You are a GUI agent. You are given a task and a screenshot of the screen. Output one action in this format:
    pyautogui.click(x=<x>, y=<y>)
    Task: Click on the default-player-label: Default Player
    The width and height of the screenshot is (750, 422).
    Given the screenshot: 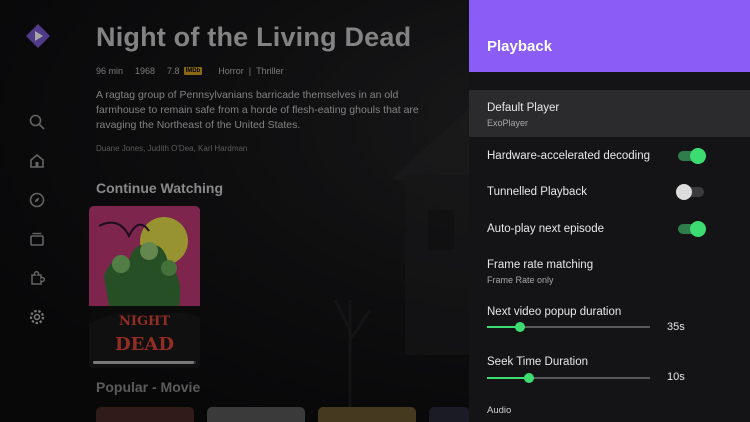 What is the action you would take?
    pyautogui.click(x=523, y=108)
    